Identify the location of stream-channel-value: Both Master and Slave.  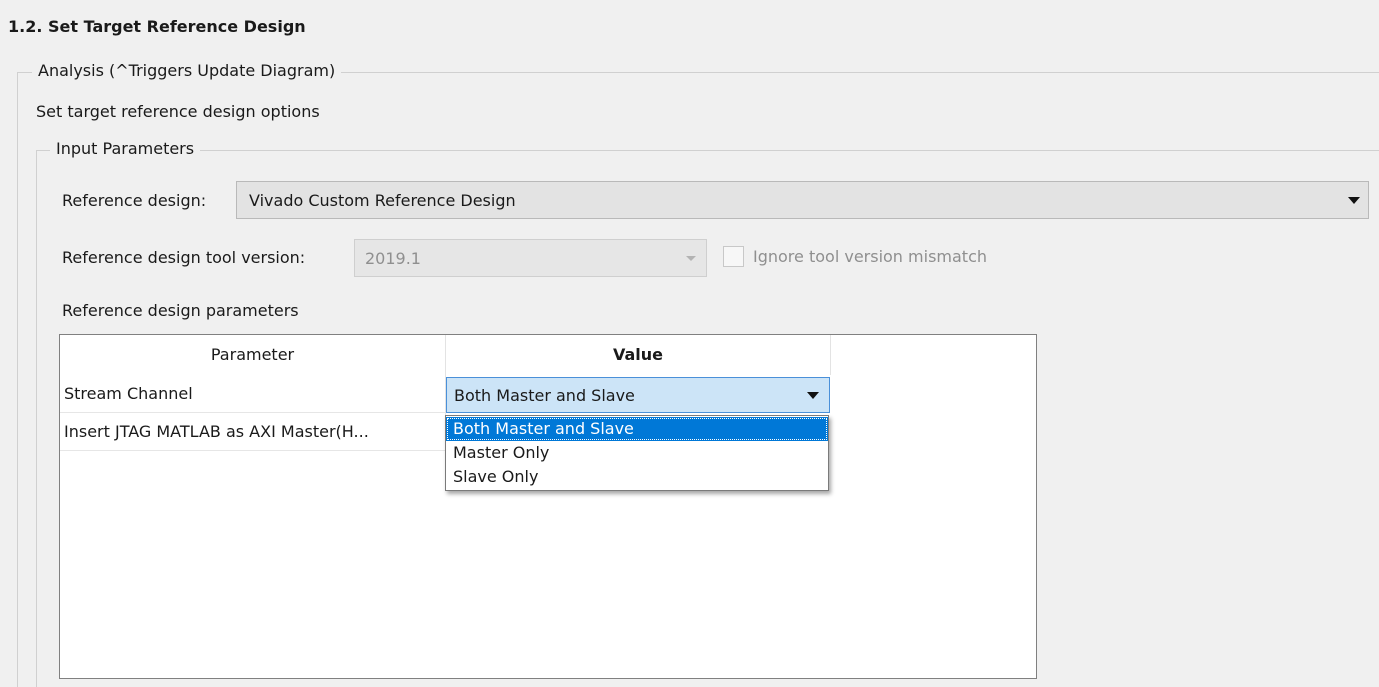
(544, 395).